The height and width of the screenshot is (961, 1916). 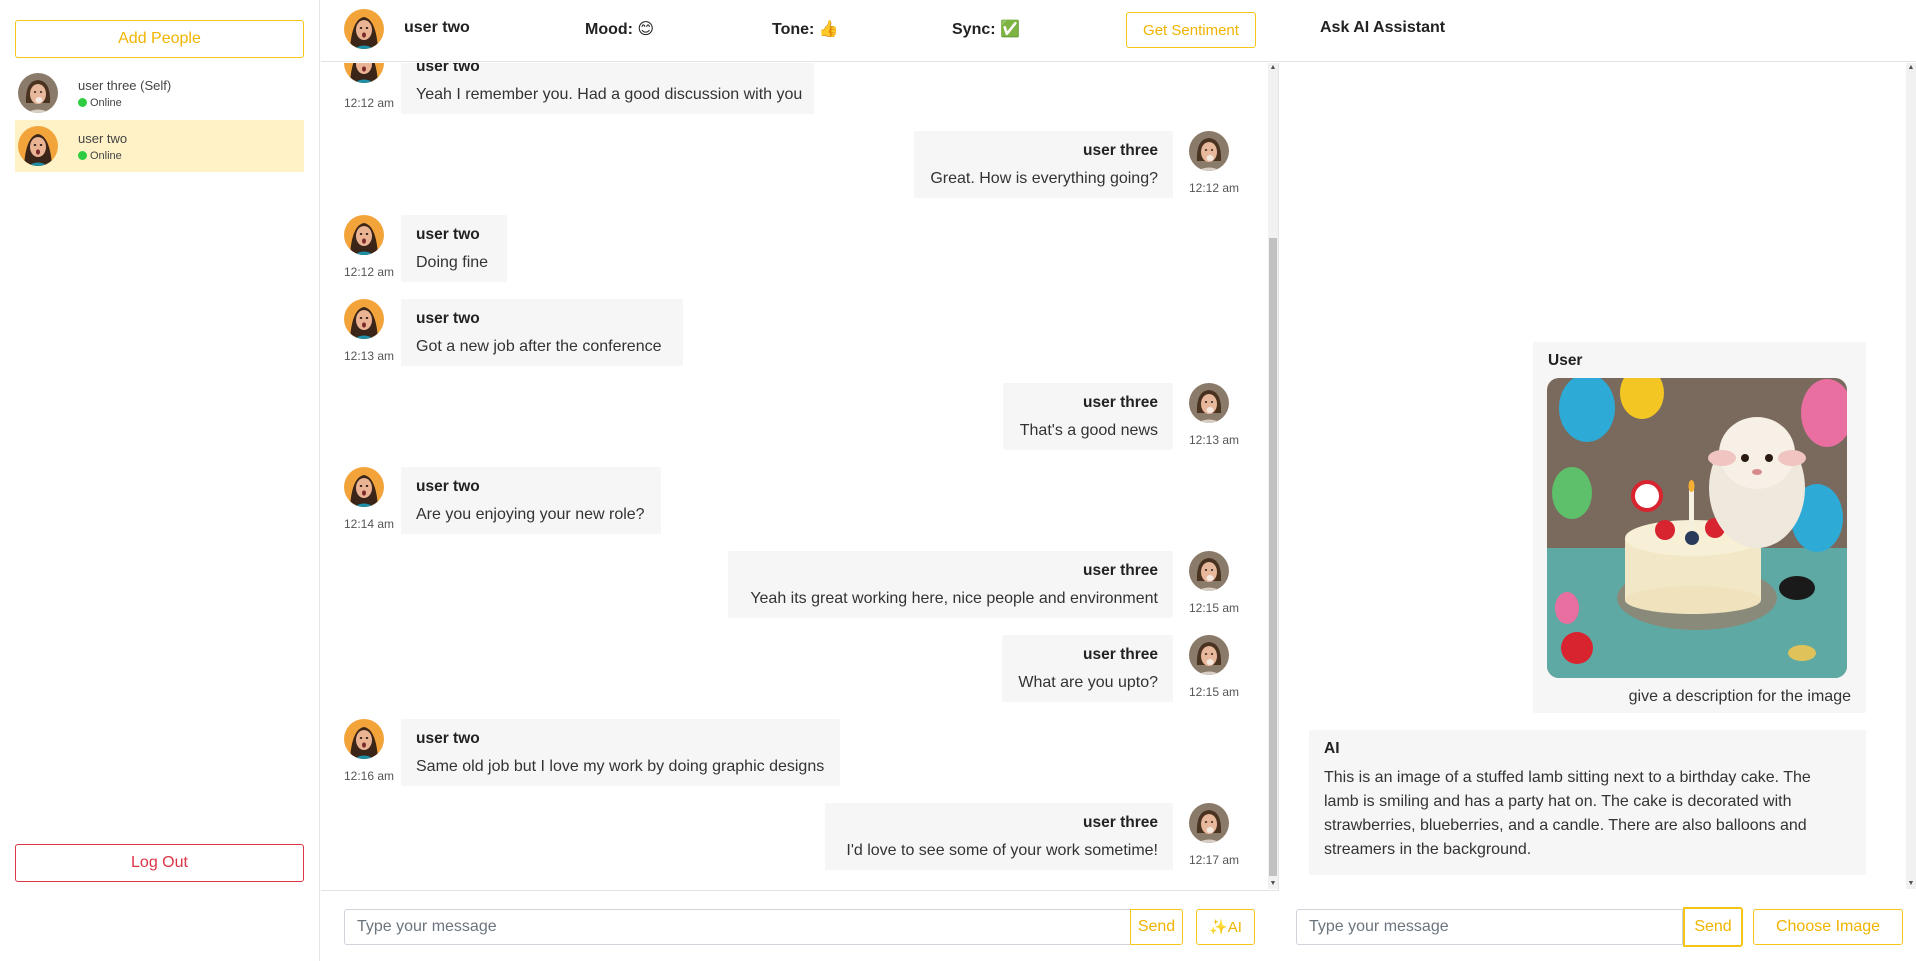 What do you see at coordinates (159, 146) in the screenshot?
I see `contact-user-two: user two Online` at bounding box center [159, 146].